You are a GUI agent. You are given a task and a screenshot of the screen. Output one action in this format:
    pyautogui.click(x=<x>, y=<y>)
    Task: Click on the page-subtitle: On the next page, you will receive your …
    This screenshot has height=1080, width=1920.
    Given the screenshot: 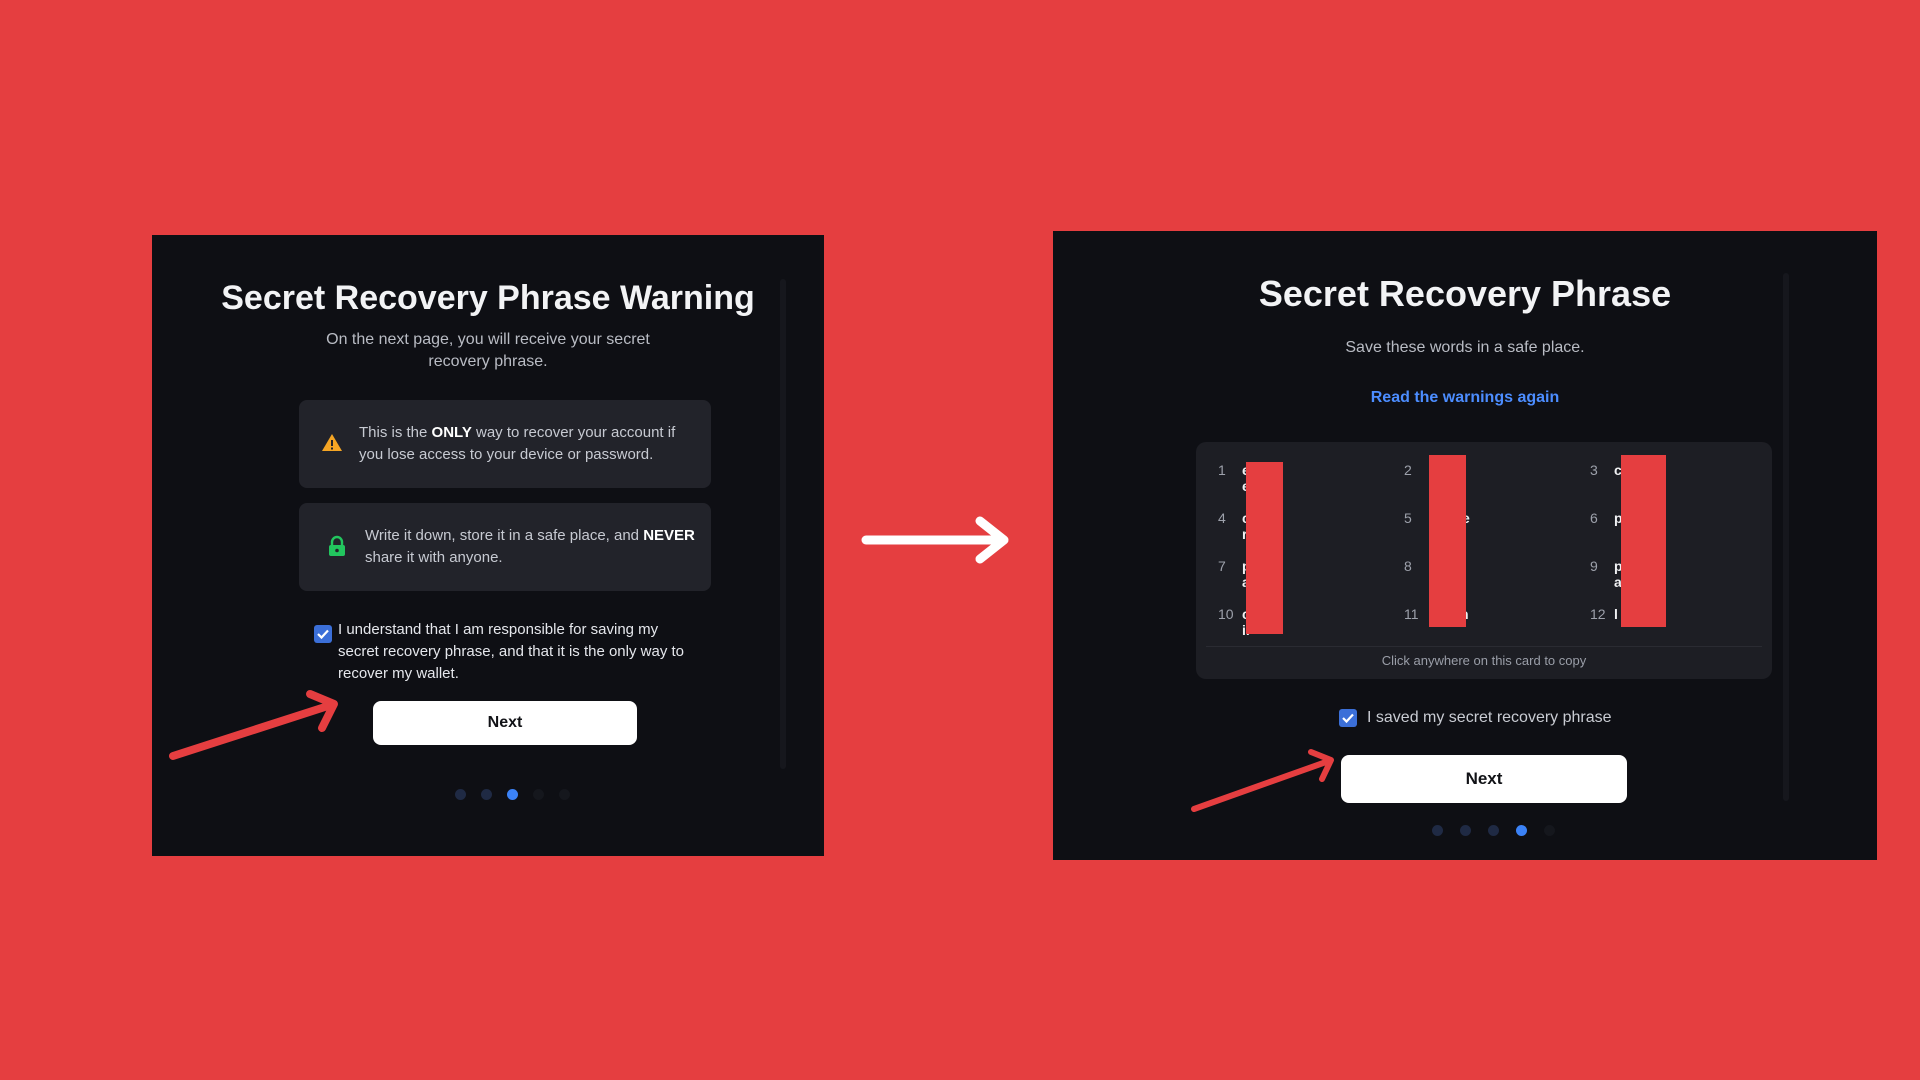 What is the action you would take?
    pyautogui.click(x=488, y=350)
    